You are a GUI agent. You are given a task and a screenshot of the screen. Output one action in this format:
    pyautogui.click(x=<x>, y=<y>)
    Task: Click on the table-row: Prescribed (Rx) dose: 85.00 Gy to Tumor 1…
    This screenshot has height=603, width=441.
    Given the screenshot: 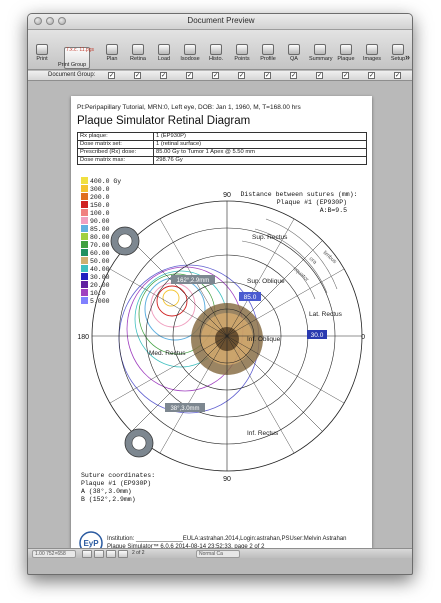 What is the action you would take?
    pyautogui.click(x=222, y=152)
    